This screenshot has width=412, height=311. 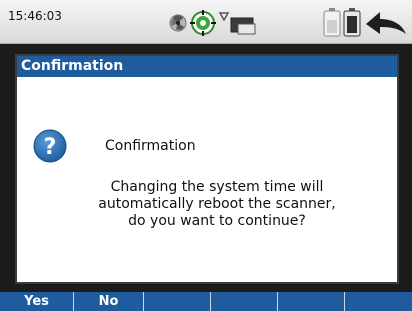 What do you see at coordinates (203, 23) in the screenshot?
I see `gps-target-icon` at bounding box center [203, 23].